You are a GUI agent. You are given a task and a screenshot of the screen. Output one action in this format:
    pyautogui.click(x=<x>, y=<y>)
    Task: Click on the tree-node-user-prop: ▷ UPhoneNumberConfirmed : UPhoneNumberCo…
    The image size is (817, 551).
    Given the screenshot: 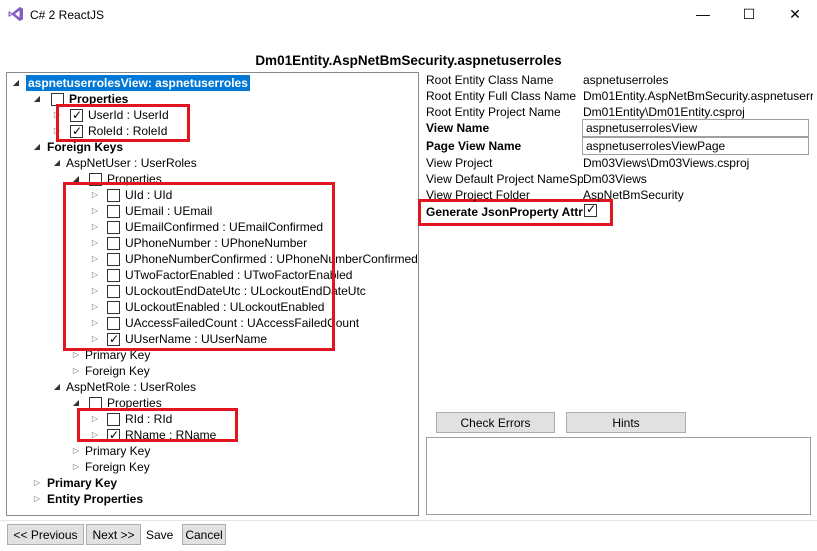 What is the action you would take?
    pyautogui.click(x=212, y=259)
    